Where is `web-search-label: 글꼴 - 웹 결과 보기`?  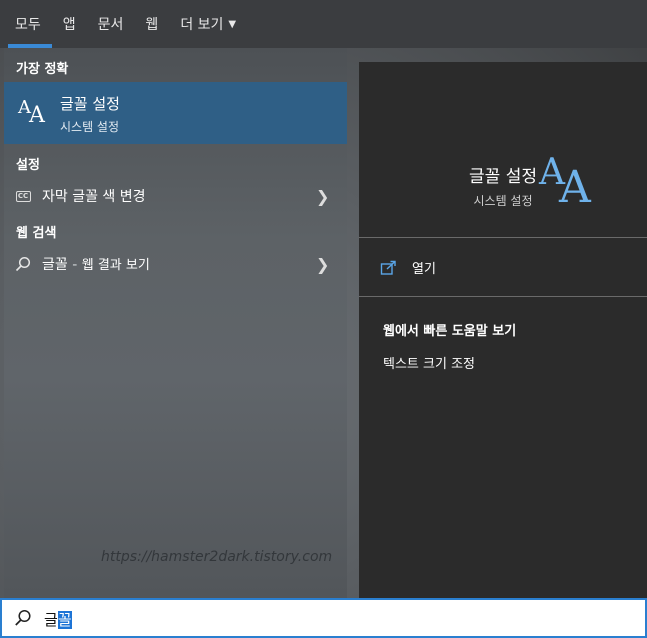 web-search-label: 글꼴 - 웹 결과 보기 is located at coordinates (96, 264).